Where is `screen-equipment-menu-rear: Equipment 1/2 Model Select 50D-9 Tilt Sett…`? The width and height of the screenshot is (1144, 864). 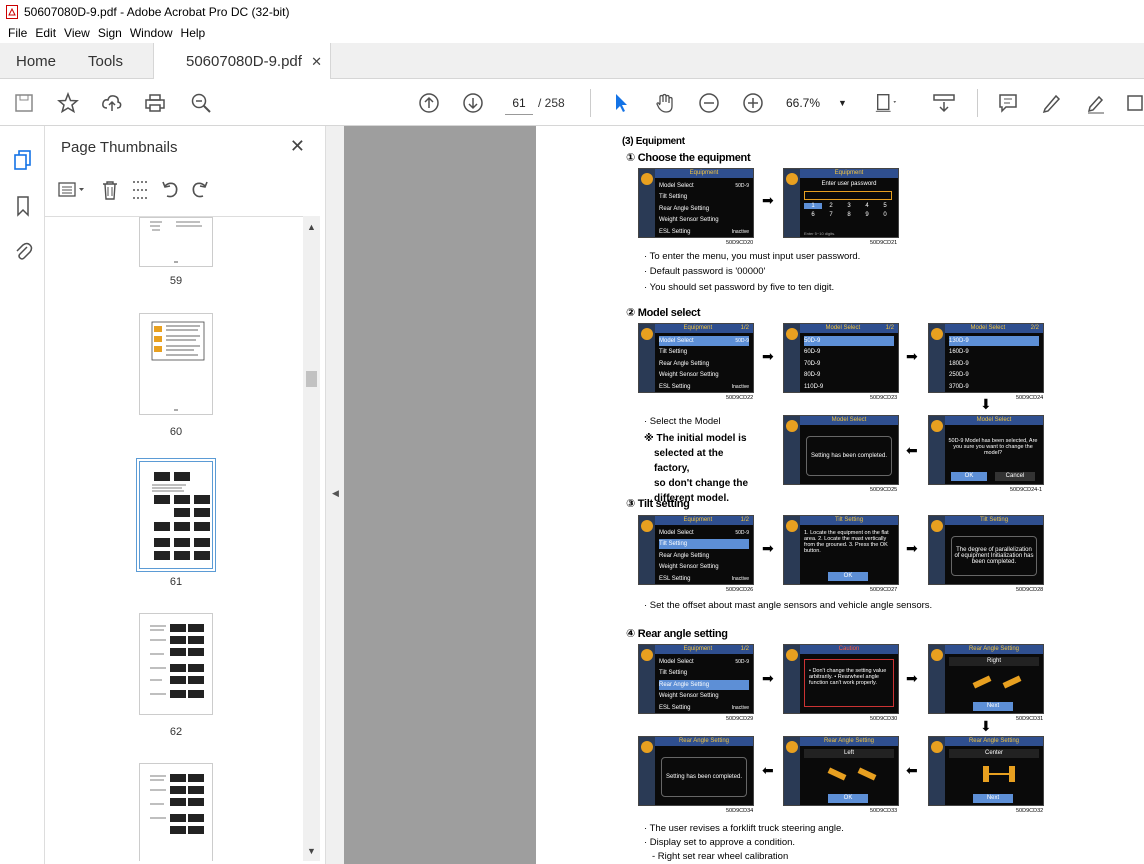
screen-equipment-menu-rear: Equipment 1/2 Model Select 50D-9 Tilt Sett… is located at coordinates (696, 679).